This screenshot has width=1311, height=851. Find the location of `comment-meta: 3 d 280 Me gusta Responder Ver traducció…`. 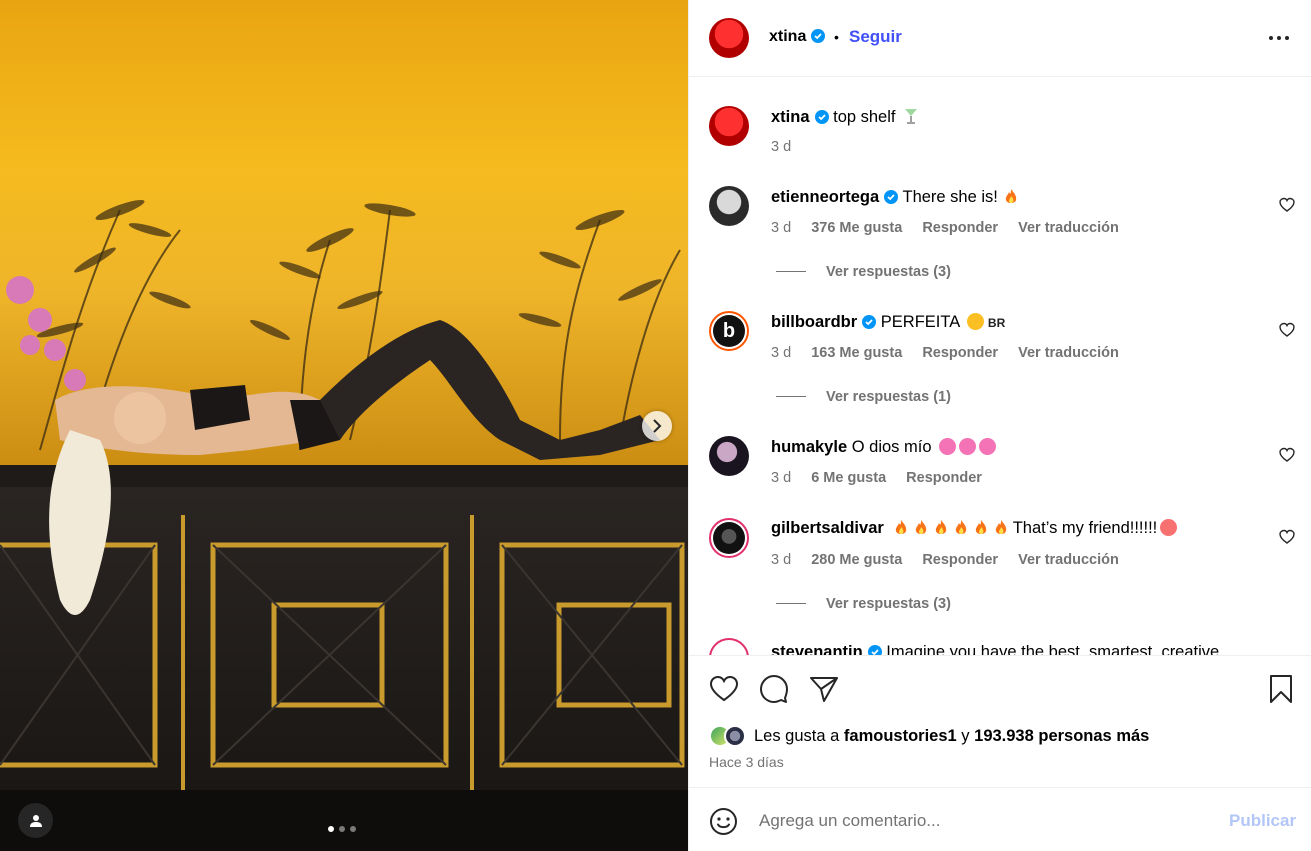

comment-meta: 3 d 280 Me gusta Responder Ver traducció… is located at coordinates (953, 560).